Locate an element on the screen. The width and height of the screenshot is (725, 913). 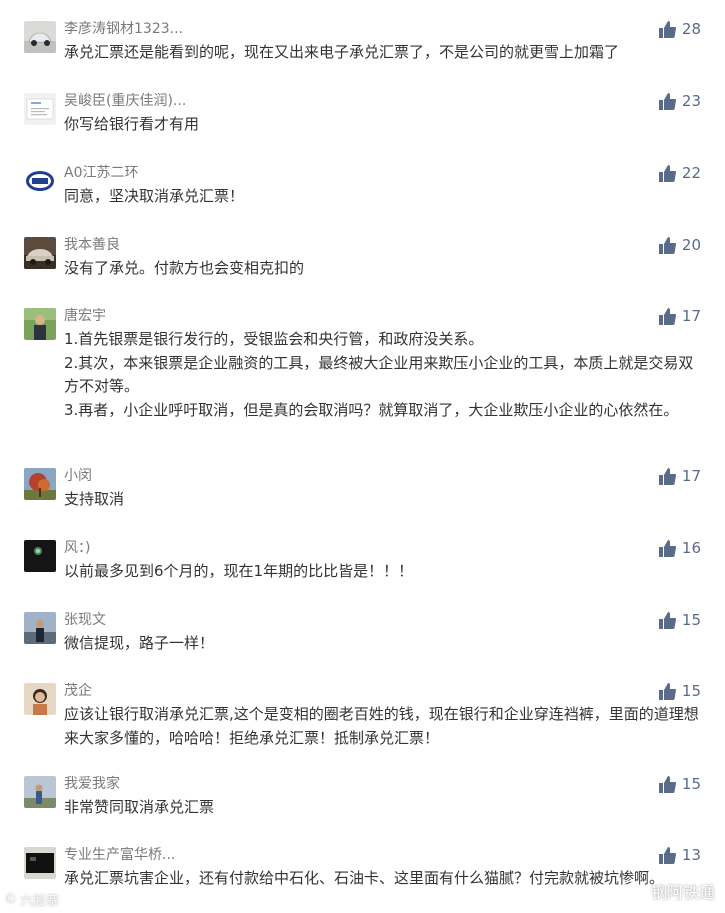
watermark-right: 钢阿铁通 is located at coordinates (668, 891).